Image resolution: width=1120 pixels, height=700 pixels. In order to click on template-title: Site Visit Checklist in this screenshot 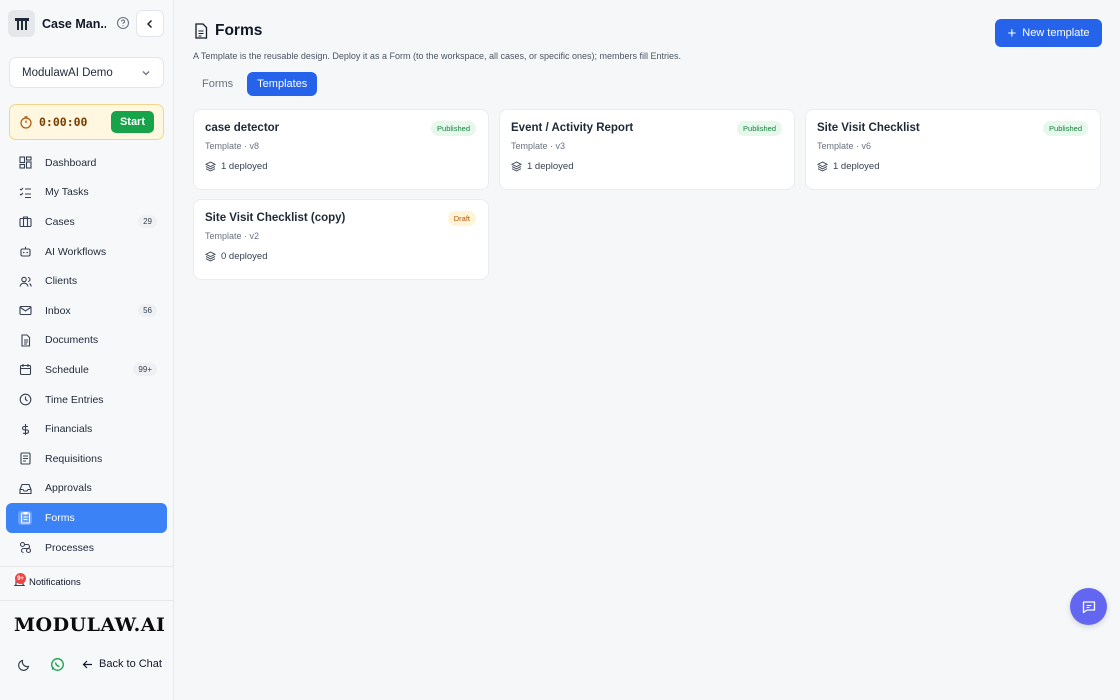, I will do `click(868, 128)`.